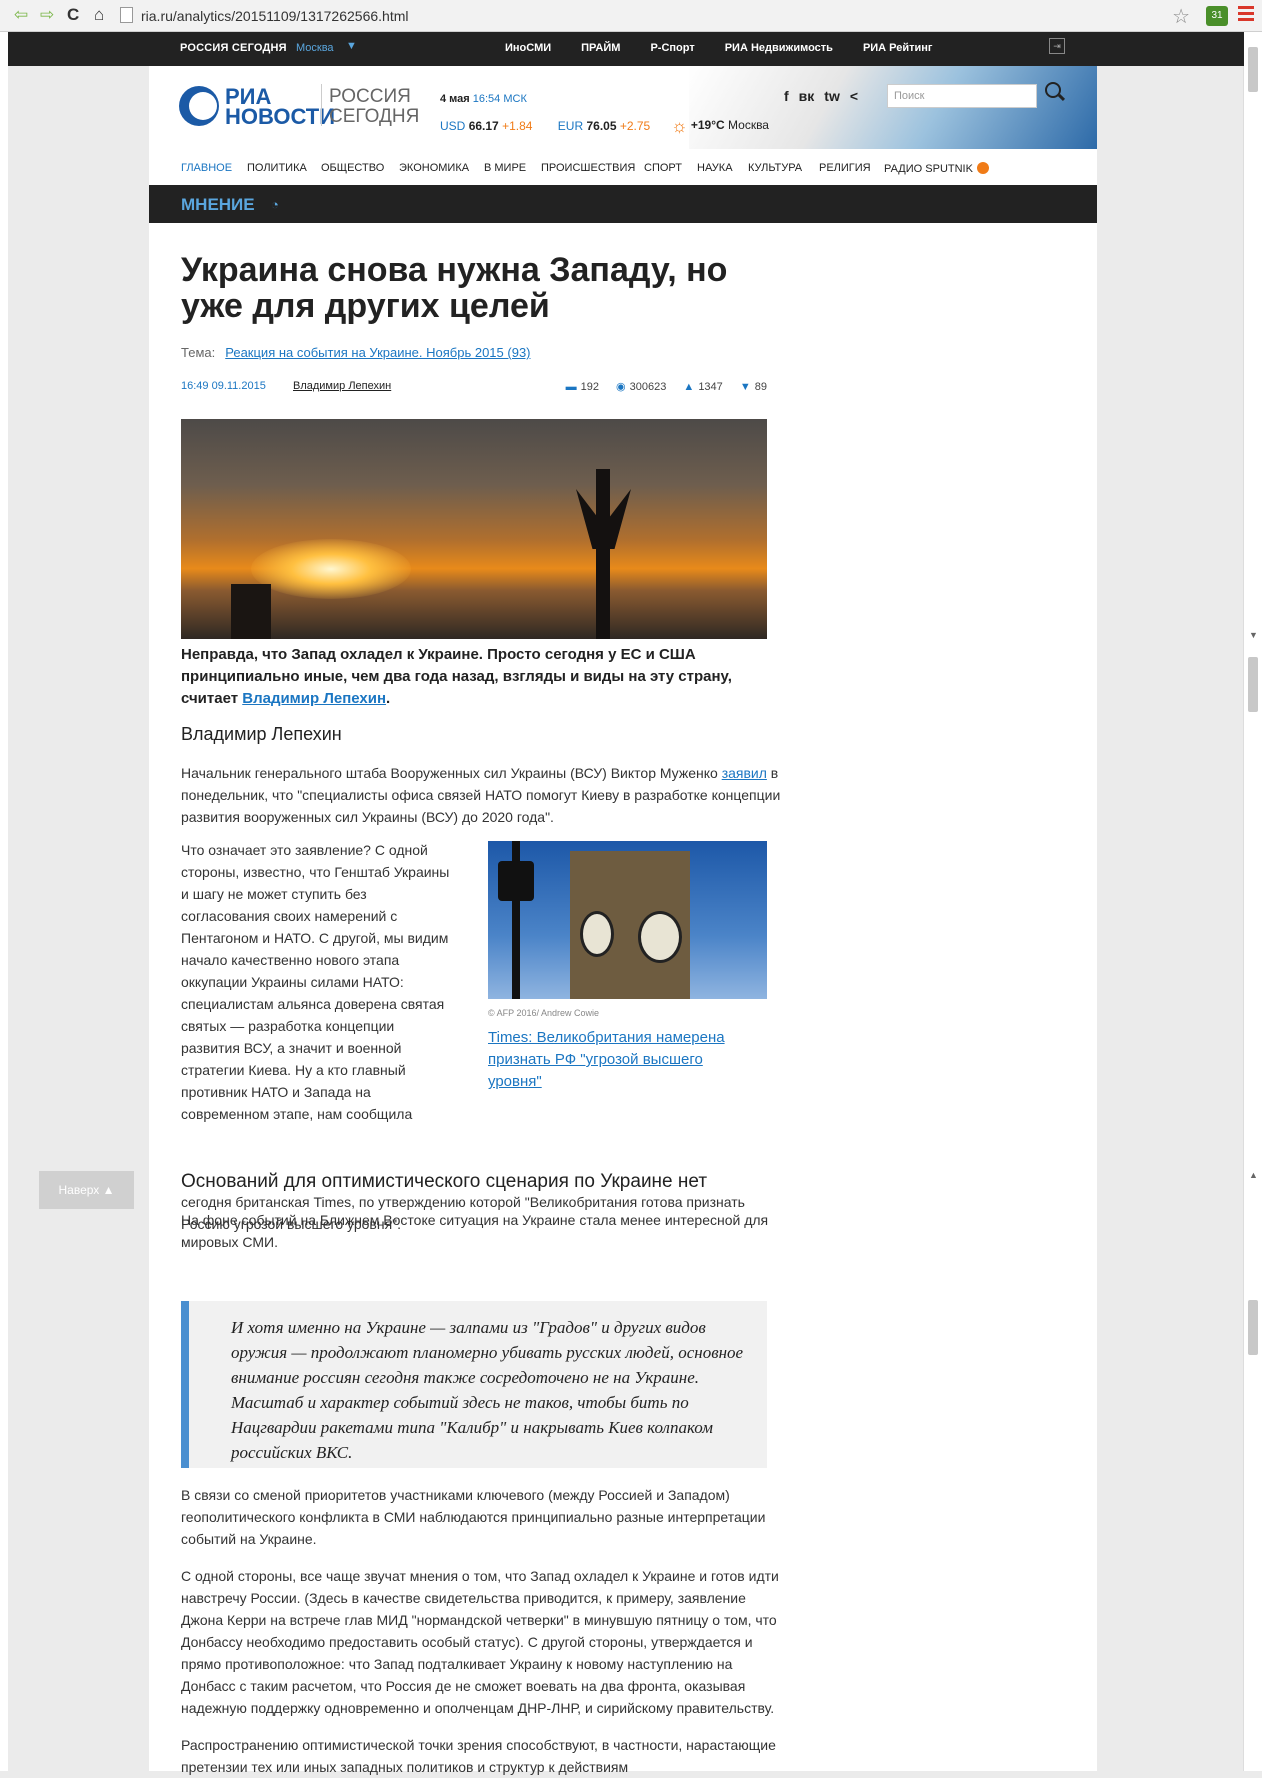  I want to click on city-selector: Москва, so click(315, 48).